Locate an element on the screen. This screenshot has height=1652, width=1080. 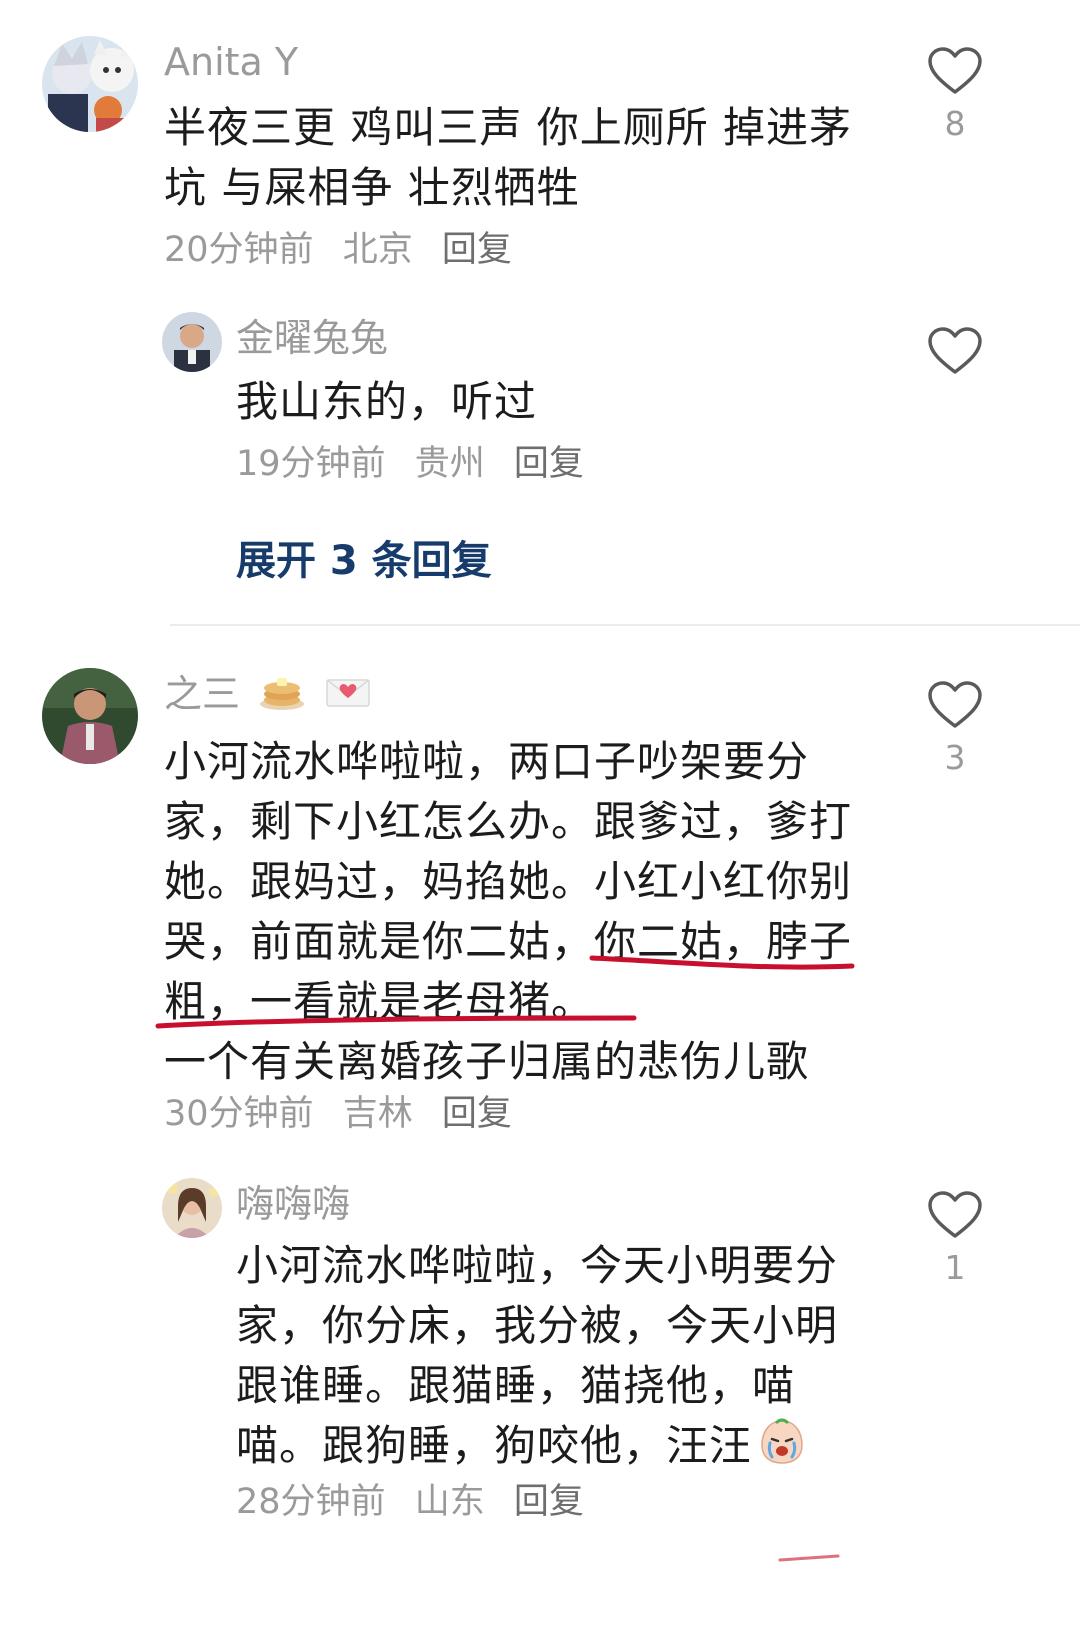
like-count: 8 is located at coordinates (955, 123).